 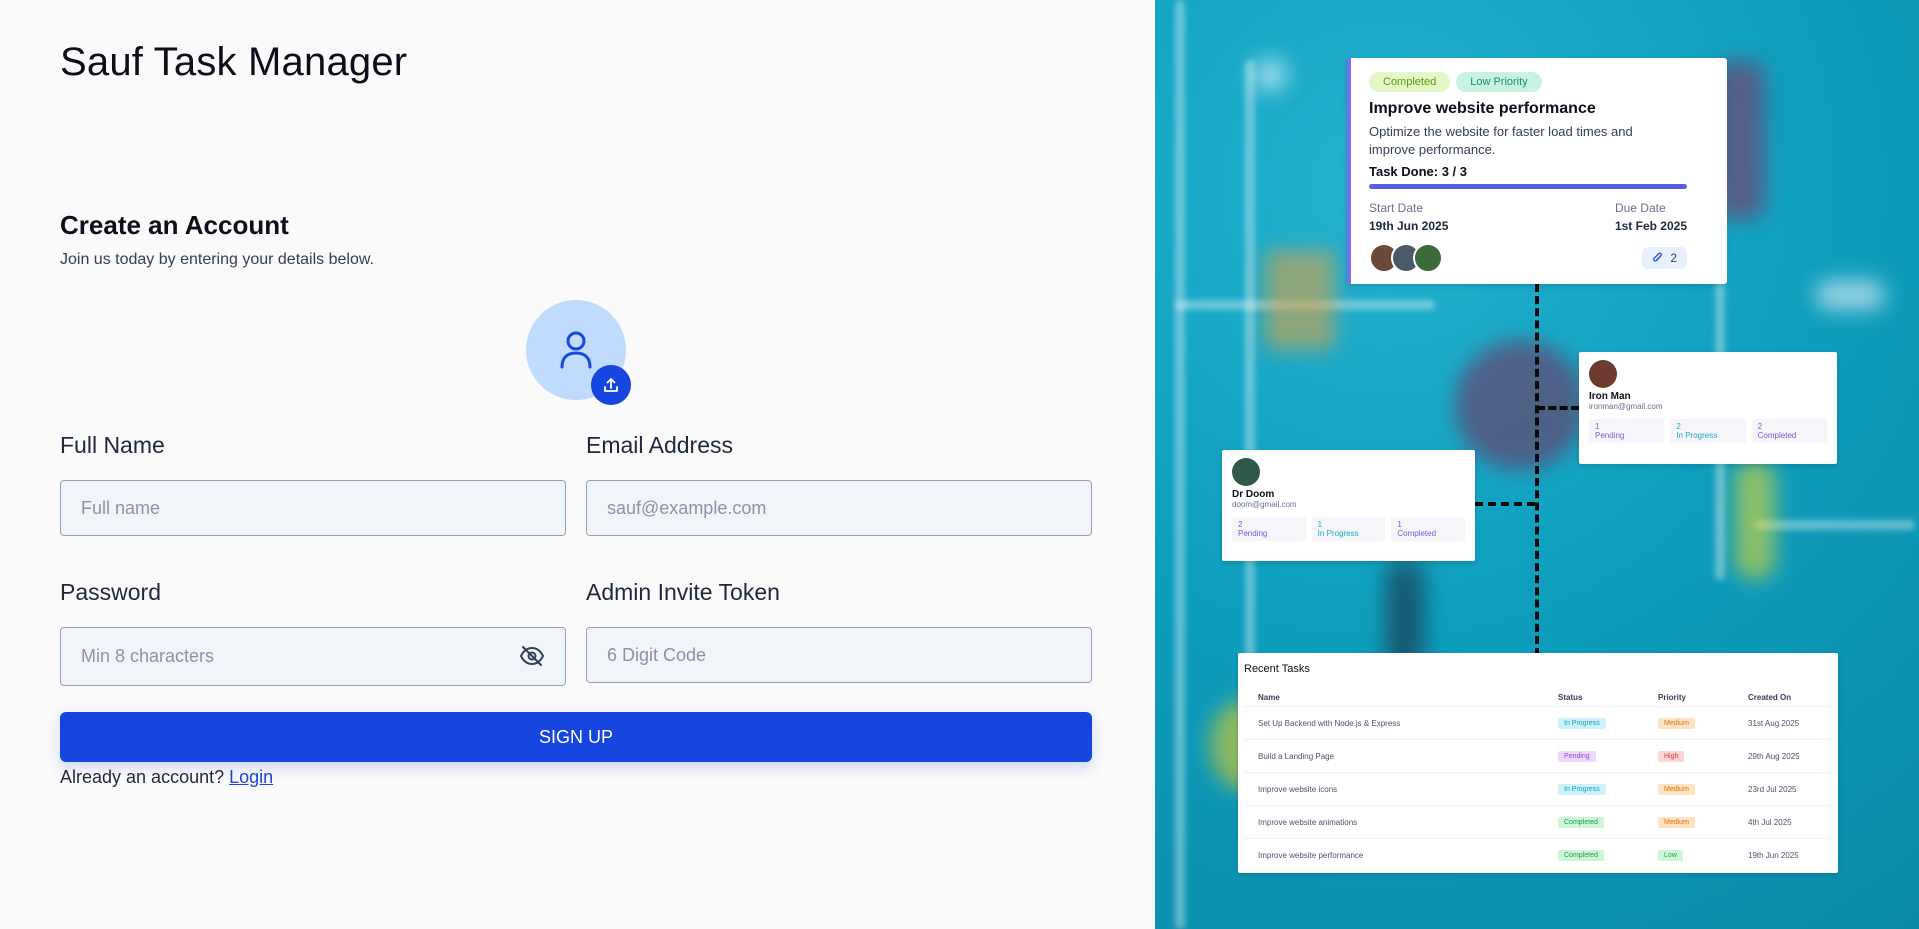 I want to click on stat-pending: 1 Pending, so click(x=1627, y=431).